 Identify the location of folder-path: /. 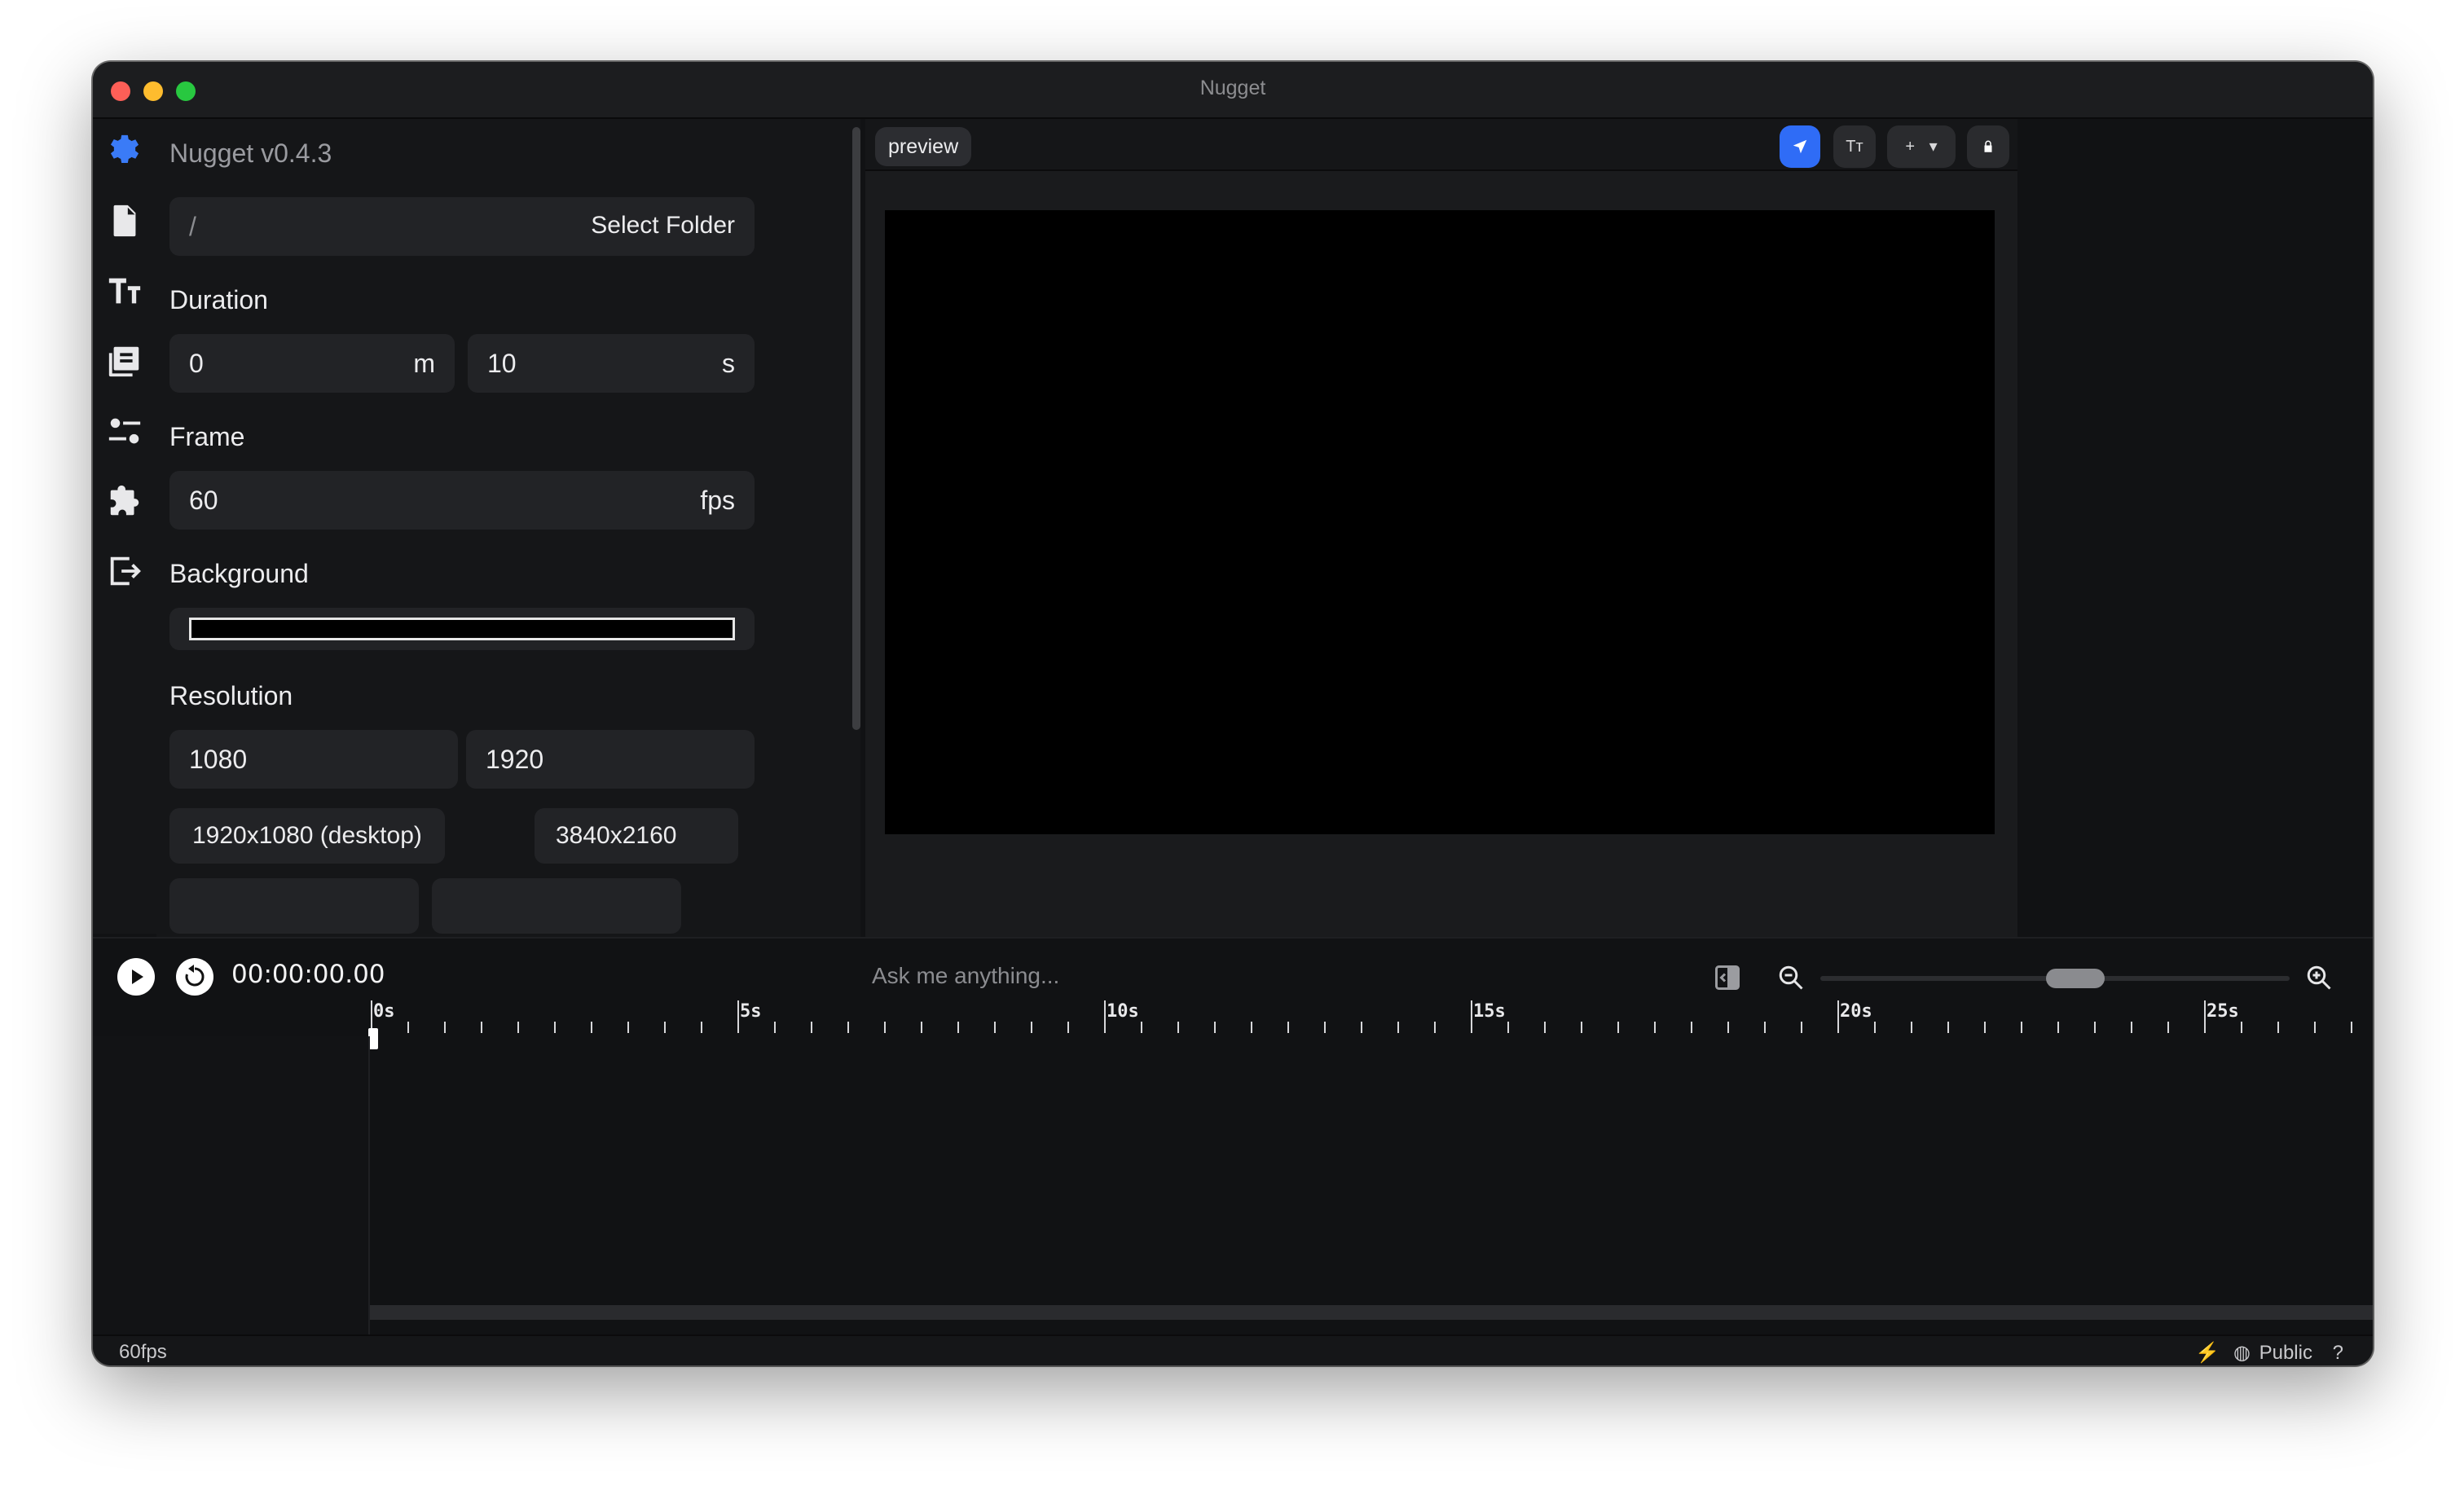
(192, 226).